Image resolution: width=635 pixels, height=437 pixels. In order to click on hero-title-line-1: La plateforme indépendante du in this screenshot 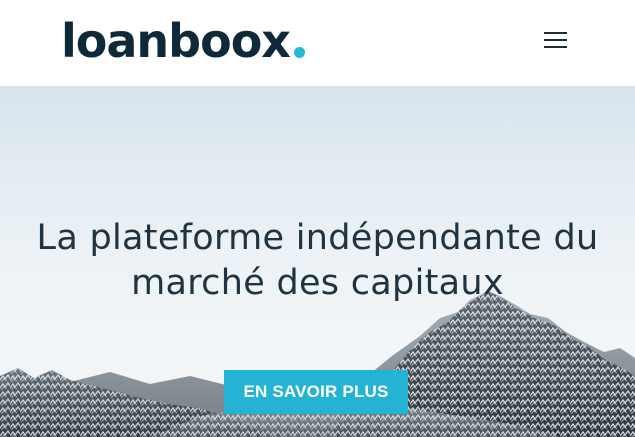, I will do `click(317, 238)`.